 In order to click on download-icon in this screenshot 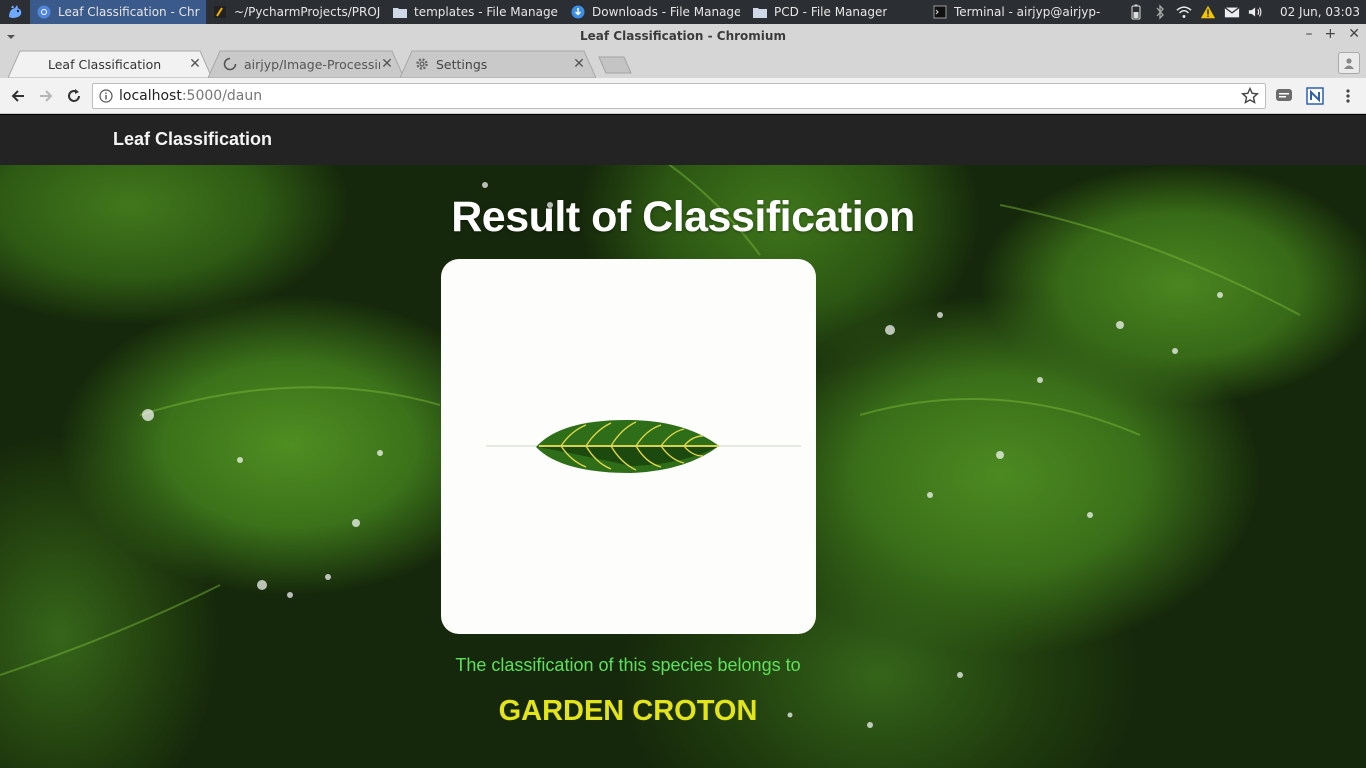, I will do `click(578, 12)`.